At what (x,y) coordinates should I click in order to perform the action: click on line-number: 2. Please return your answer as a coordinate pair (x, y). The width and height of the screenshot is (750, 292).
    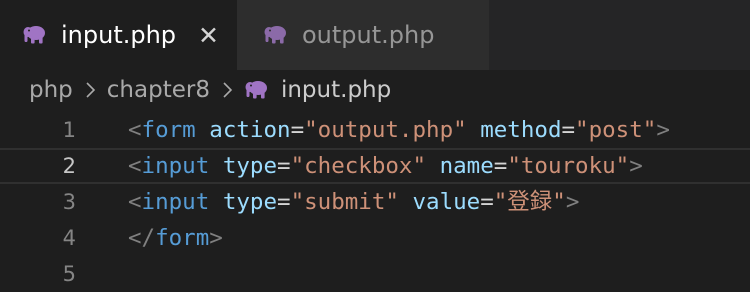
    Looking at the image, I should click on (69, 166).